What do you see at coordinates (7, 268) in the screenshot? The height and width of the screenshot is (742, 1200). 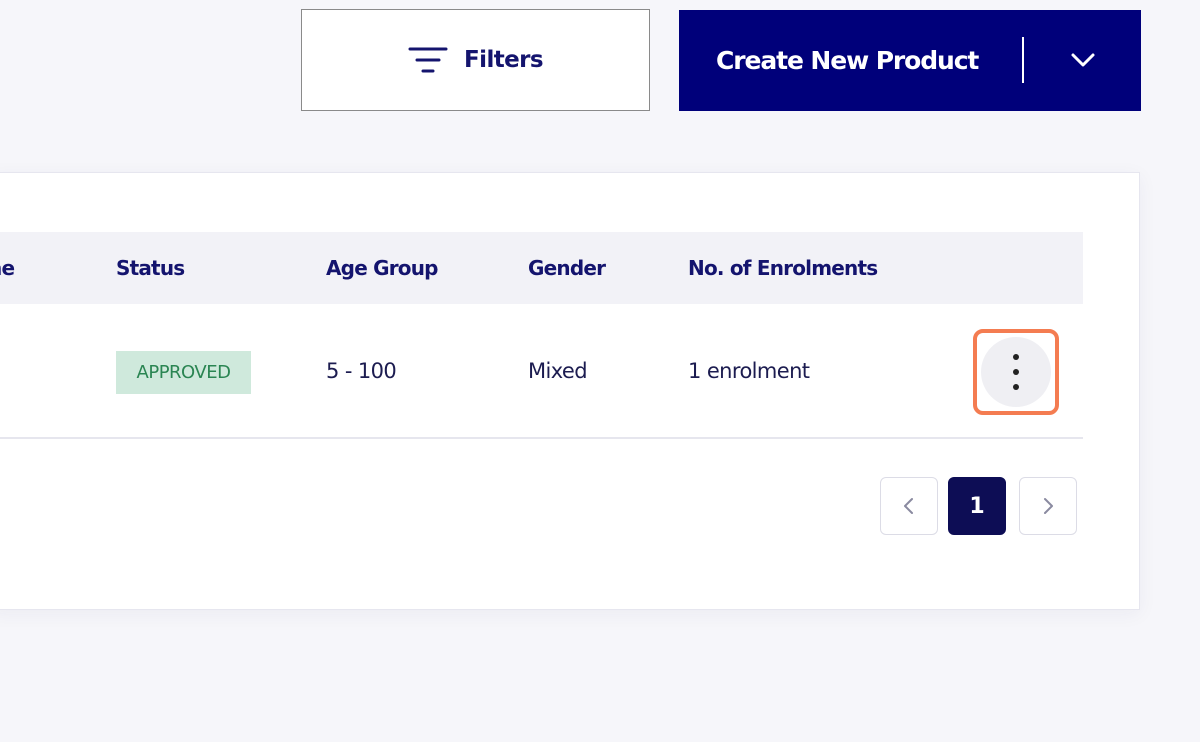 I see `column-header-name: ne` at bounding box center [7, 268].